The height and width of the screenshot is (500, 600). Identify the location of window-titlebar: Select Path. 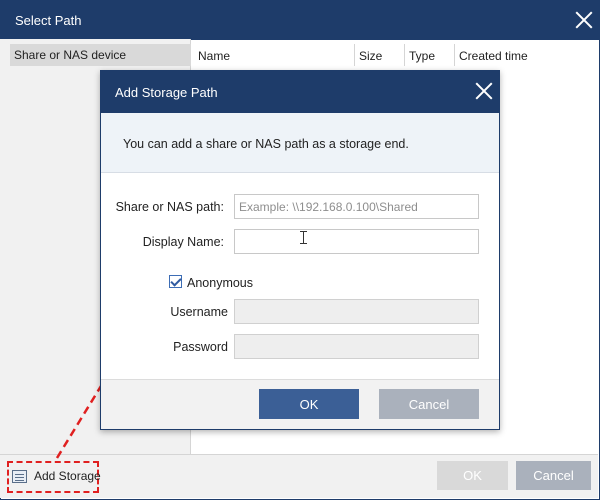
(300, 20).